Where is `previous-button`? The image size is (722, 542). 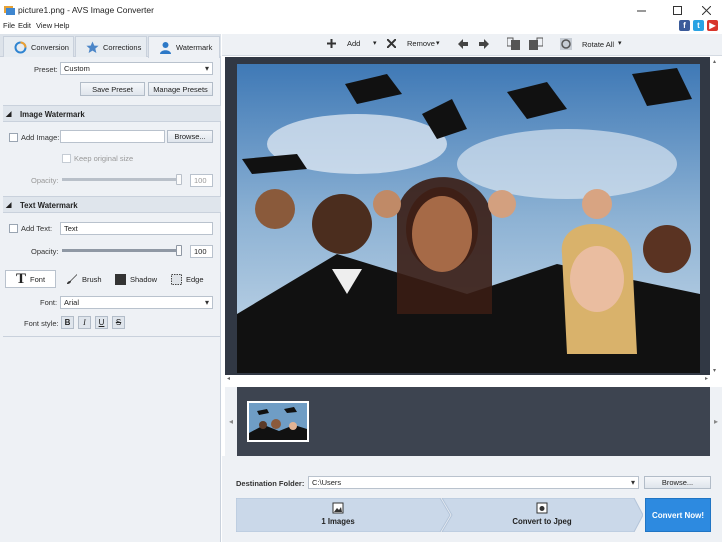
previous-button is located at coordinates (463, 44).